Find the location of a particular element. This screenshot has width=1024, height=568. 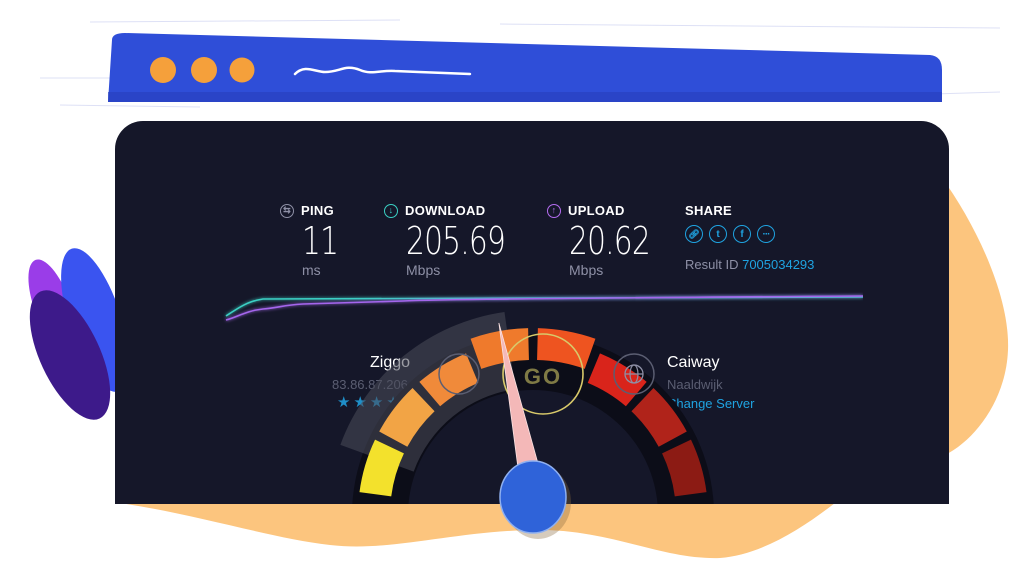

go-button-label: GO is located at coordinates (543, 376).